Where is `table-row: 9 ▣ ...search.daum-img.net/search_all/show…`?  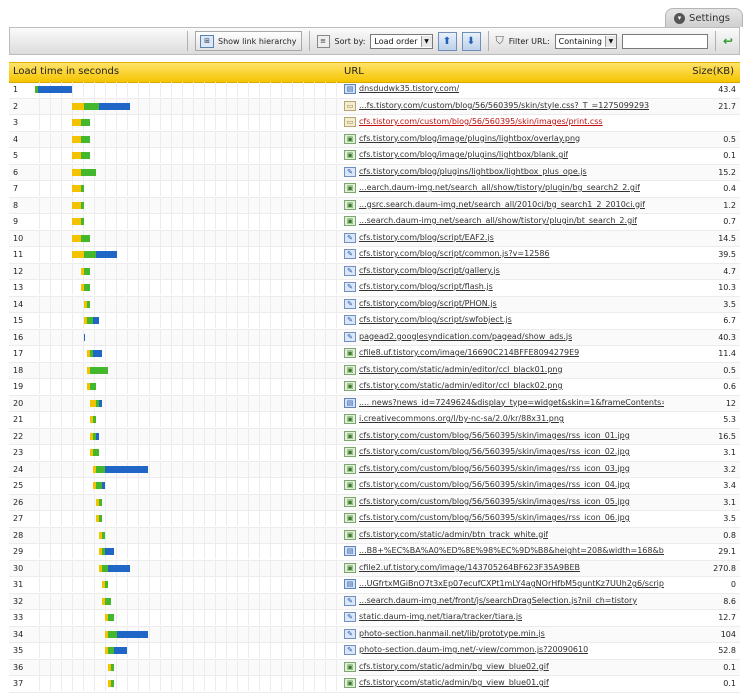
table-row: 9 ▣ ...search.daum-img.net/search_all/show… is located at coordinates (374, 222).